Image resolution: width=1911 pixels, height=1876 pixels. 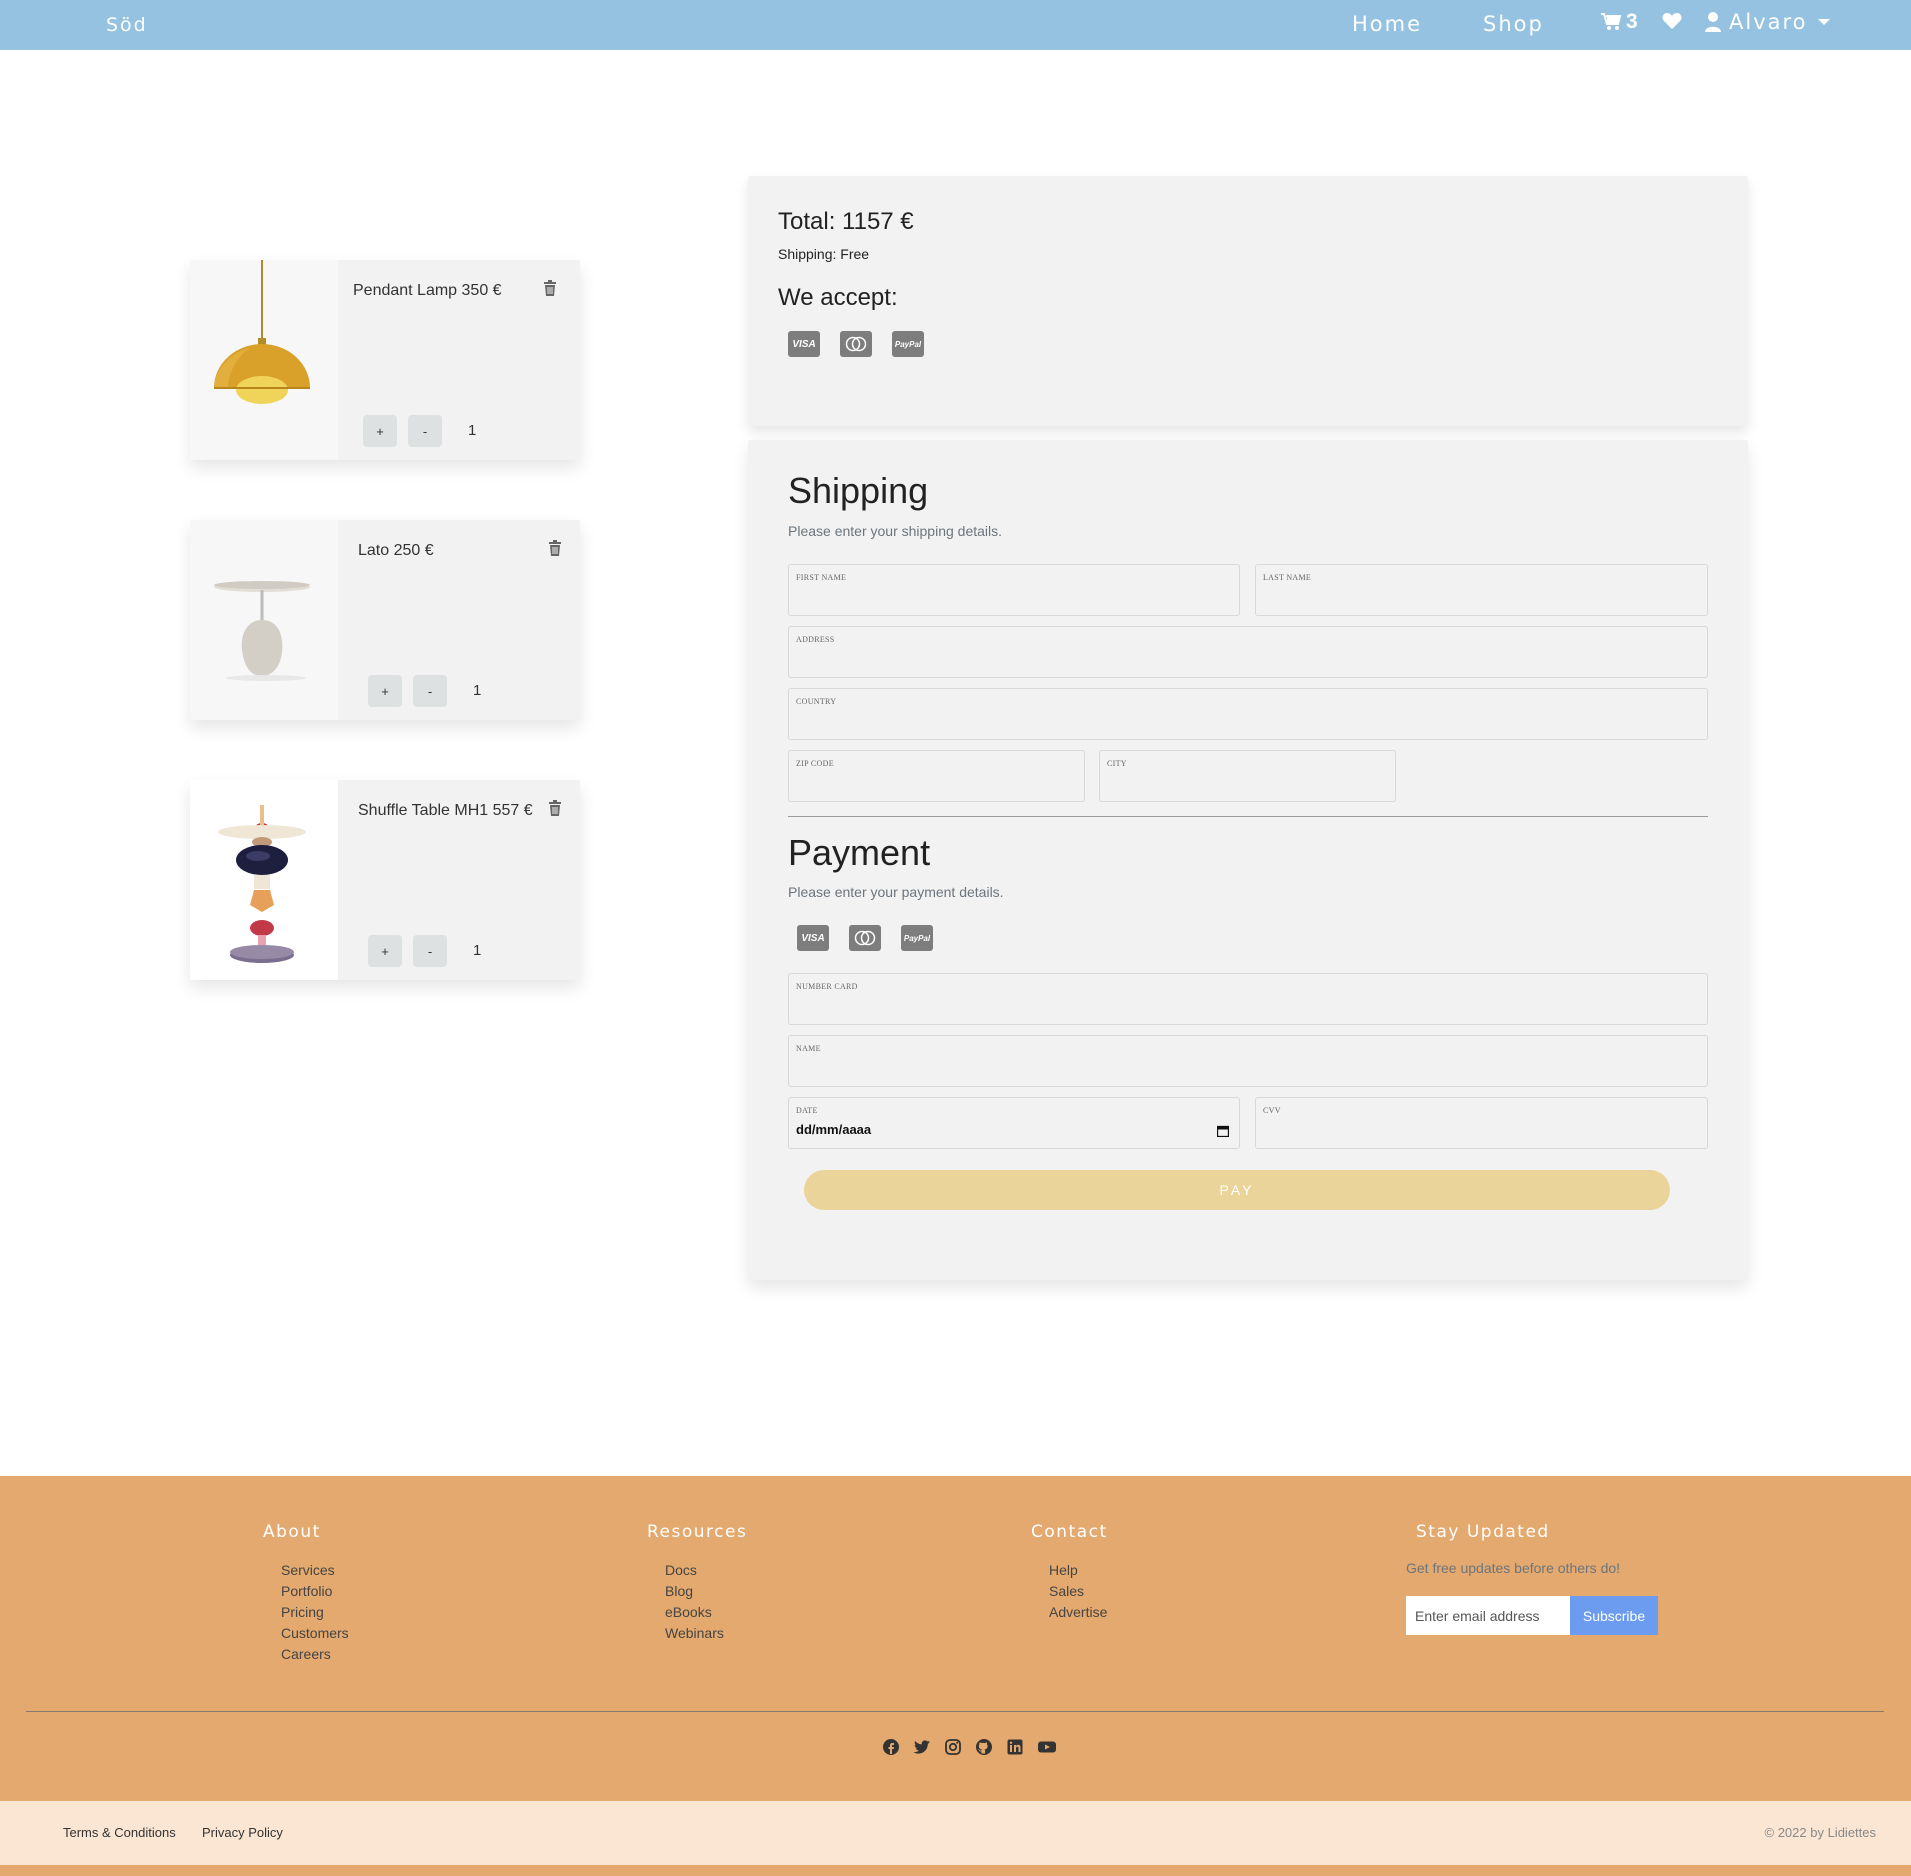 What do you see at coordinates (694, 1612) in the screenshot?
I see `footer-link: eBooks` at bounding box center [694, 1612].